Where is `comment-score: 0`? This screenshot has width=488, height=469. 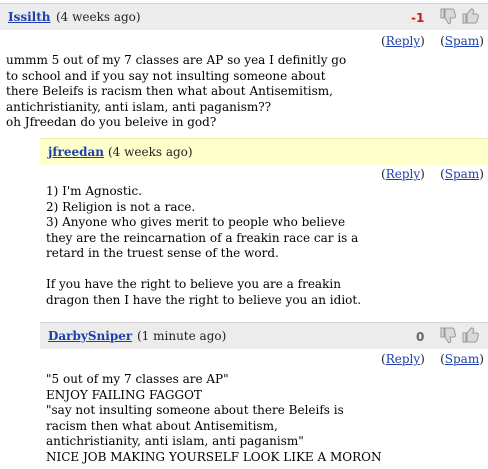
comment-score: 0 is located at coordinates (420, 337).